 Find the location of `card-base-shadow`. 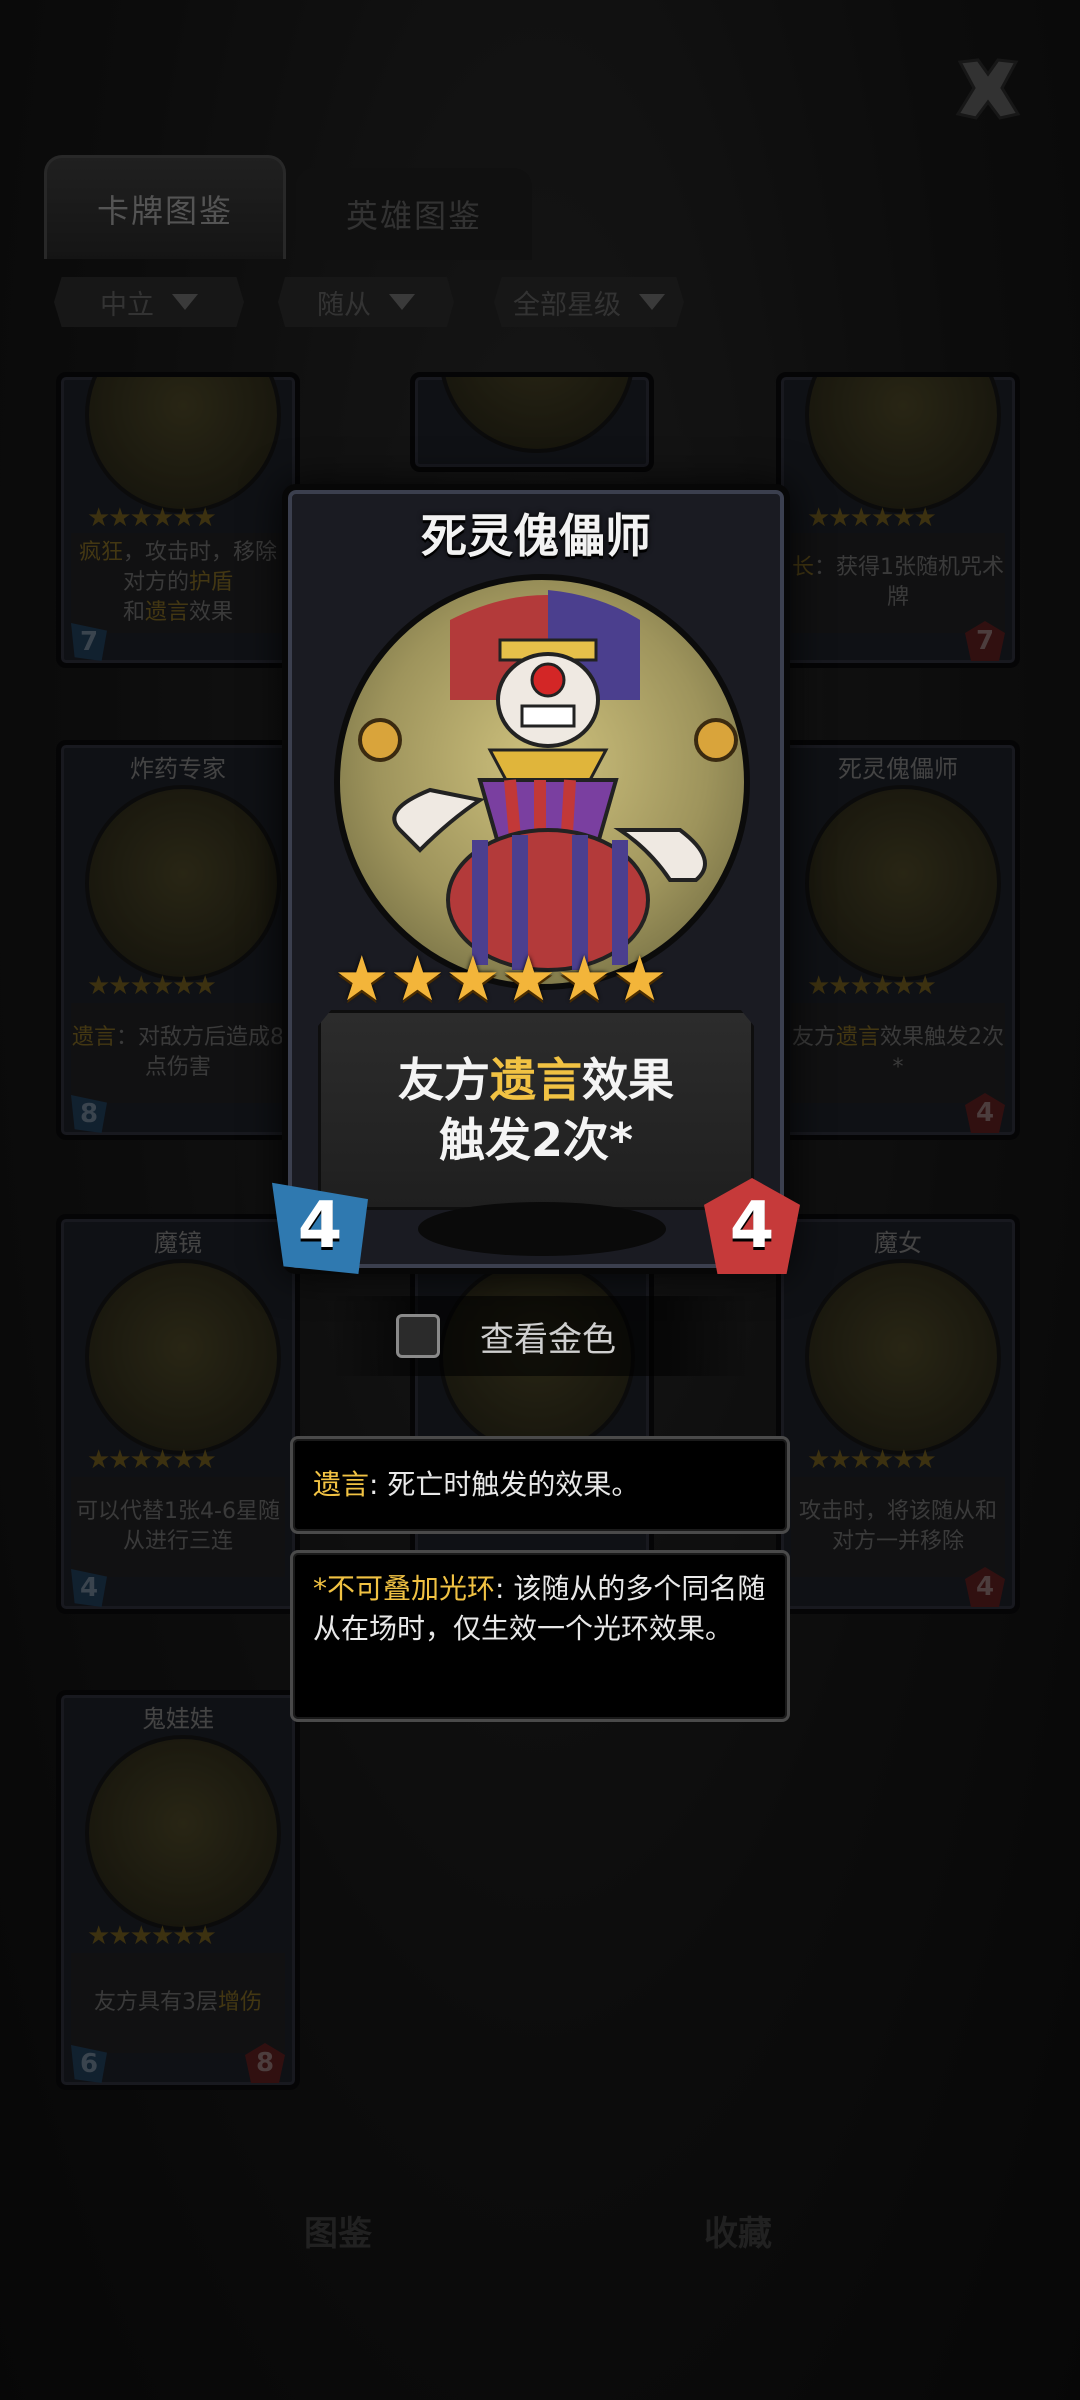

card-base-shadow is located at coordinates (542, 1229).